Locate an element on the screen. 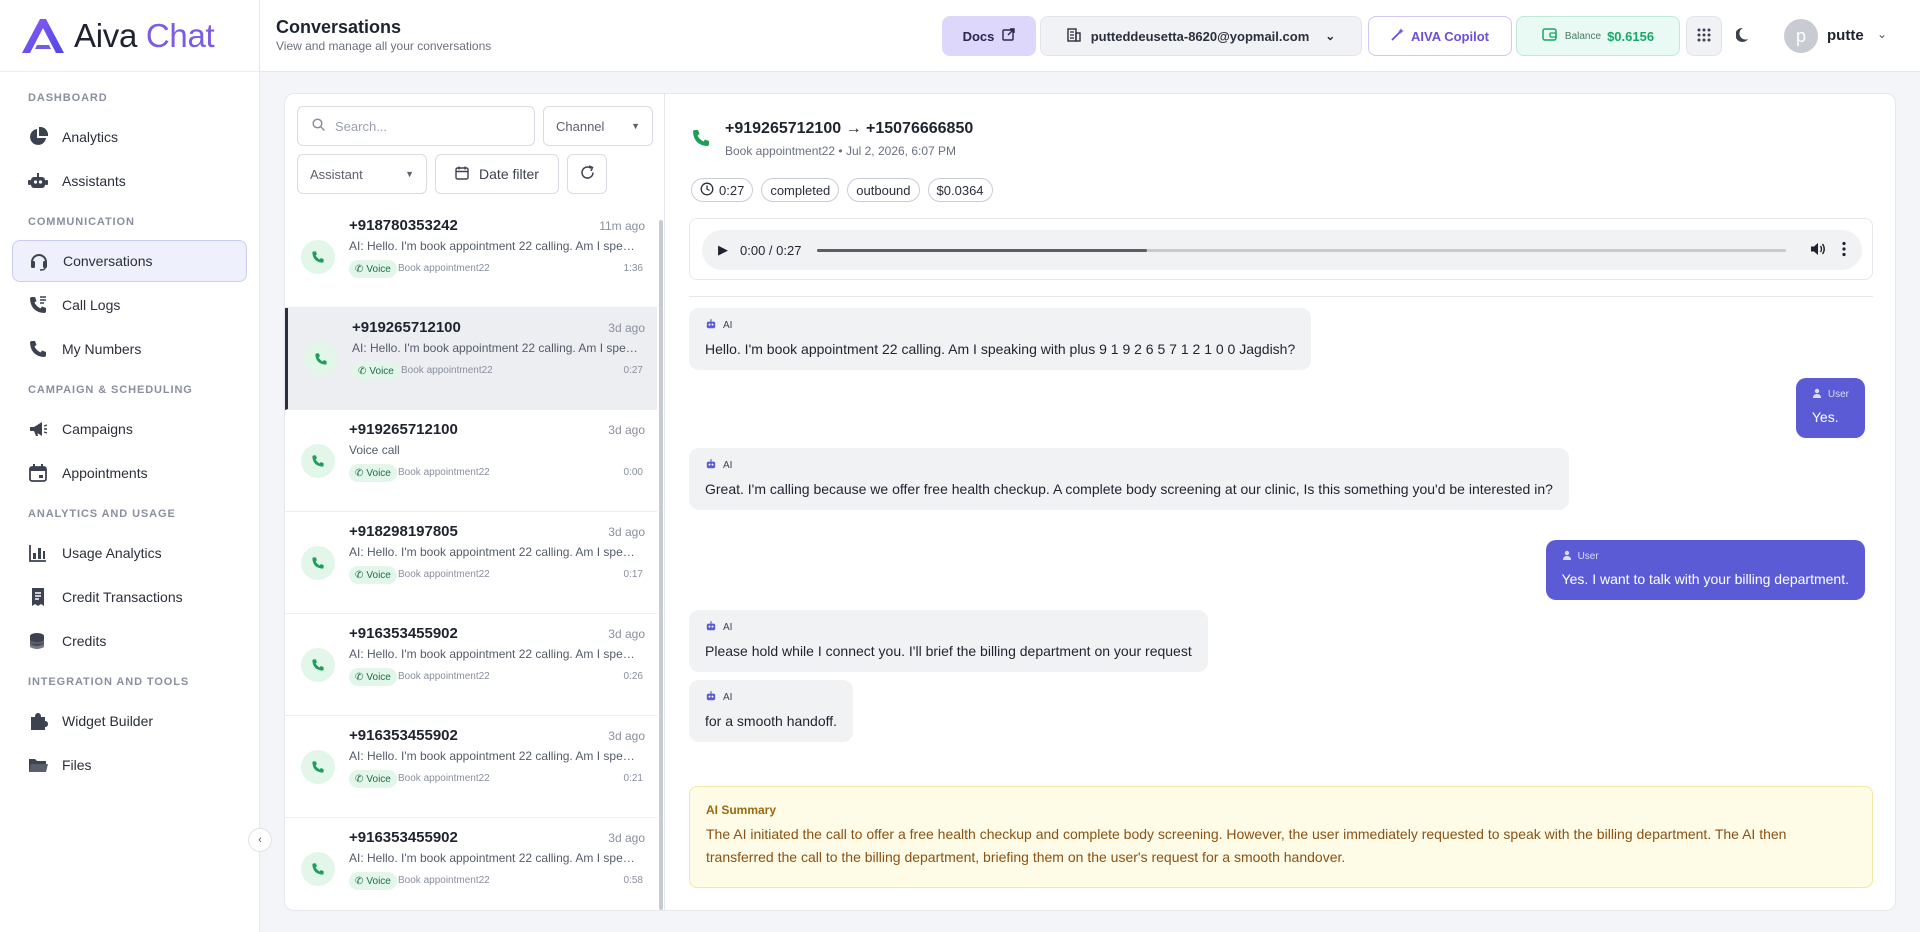 The width and height of the screenshot is (1920, 932). sidebar-item-label: Campaigns is located at coordinates (97, 429).